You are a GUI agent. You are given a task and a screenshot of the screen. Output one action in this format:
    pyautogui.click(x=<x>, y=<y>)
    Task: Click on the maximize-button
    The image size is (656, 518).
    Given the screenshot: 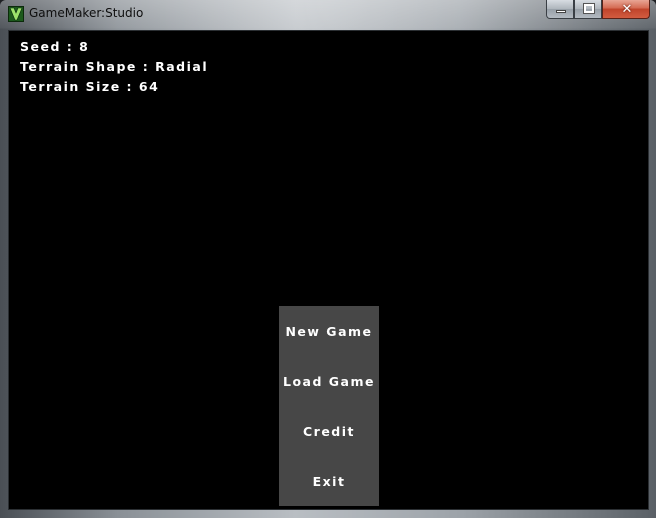 What is the action you would take?
    pyautogui.click(x=588, y=9)
    